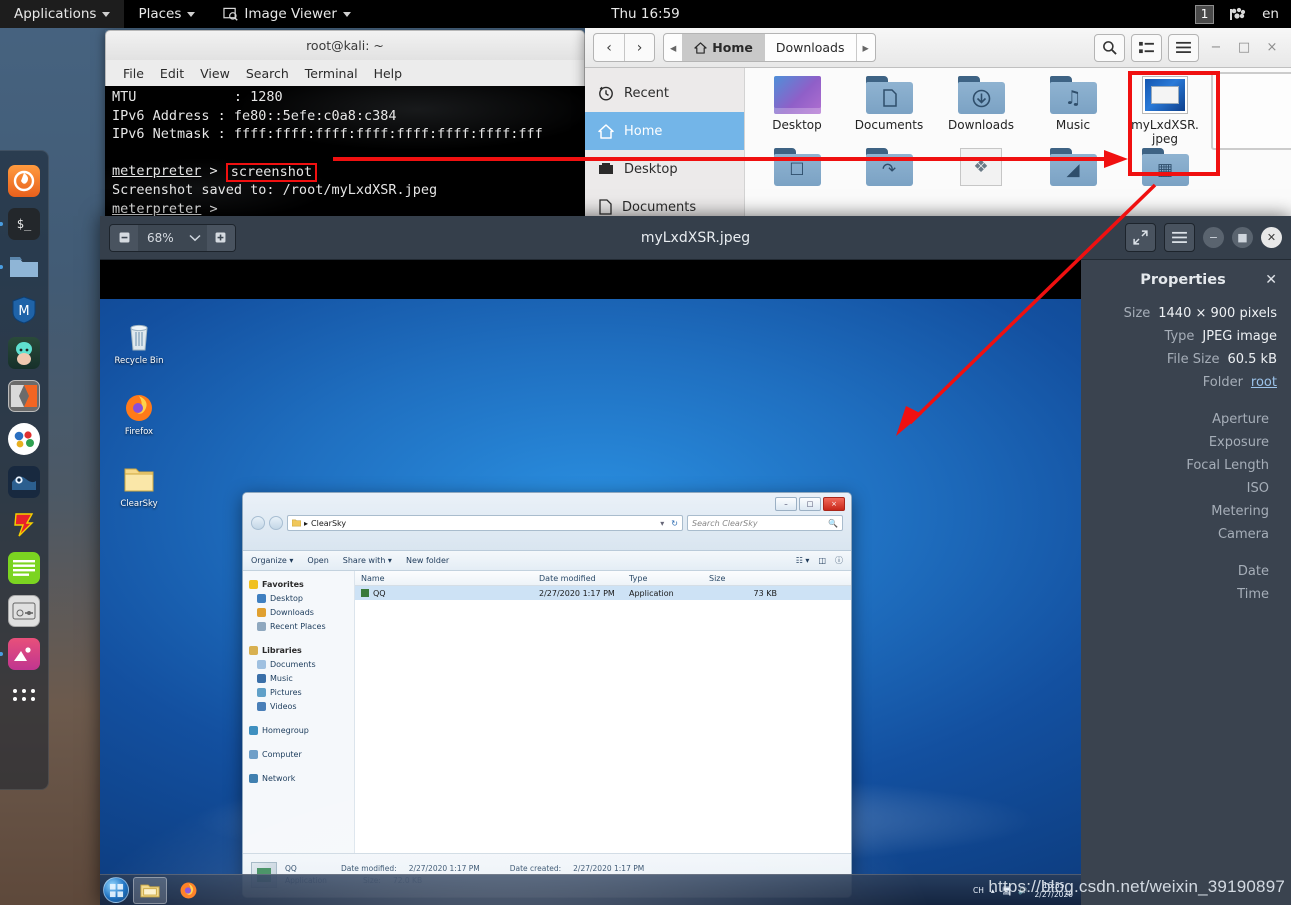 The image size is (1291, 905). Describe the element at coordinates (810, 504) in the screenshot. I see `win7-maximize-button: □` at that location.